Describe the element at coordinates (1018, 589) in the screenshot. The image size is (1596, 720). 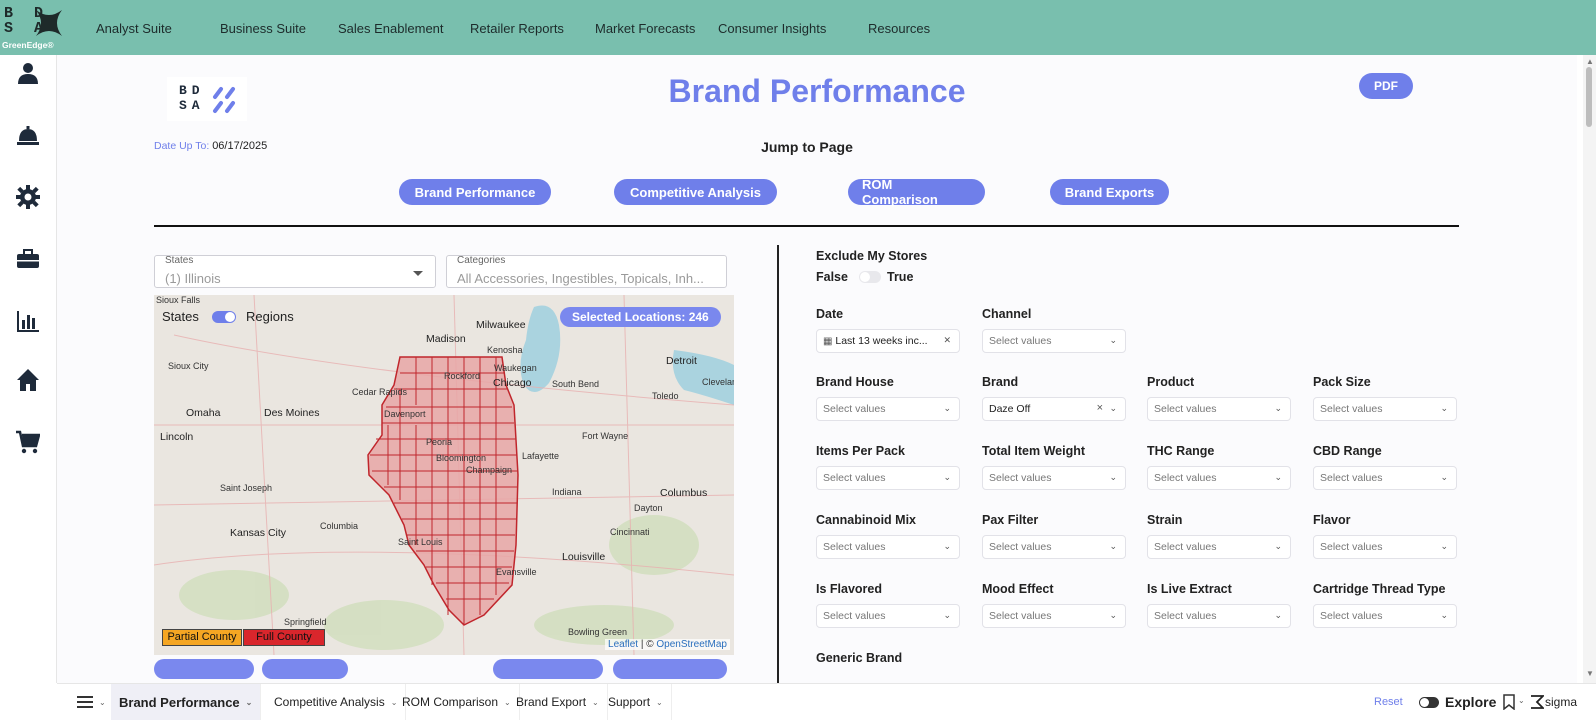
I see `mood-effect-label: Mood Effect` at that location.